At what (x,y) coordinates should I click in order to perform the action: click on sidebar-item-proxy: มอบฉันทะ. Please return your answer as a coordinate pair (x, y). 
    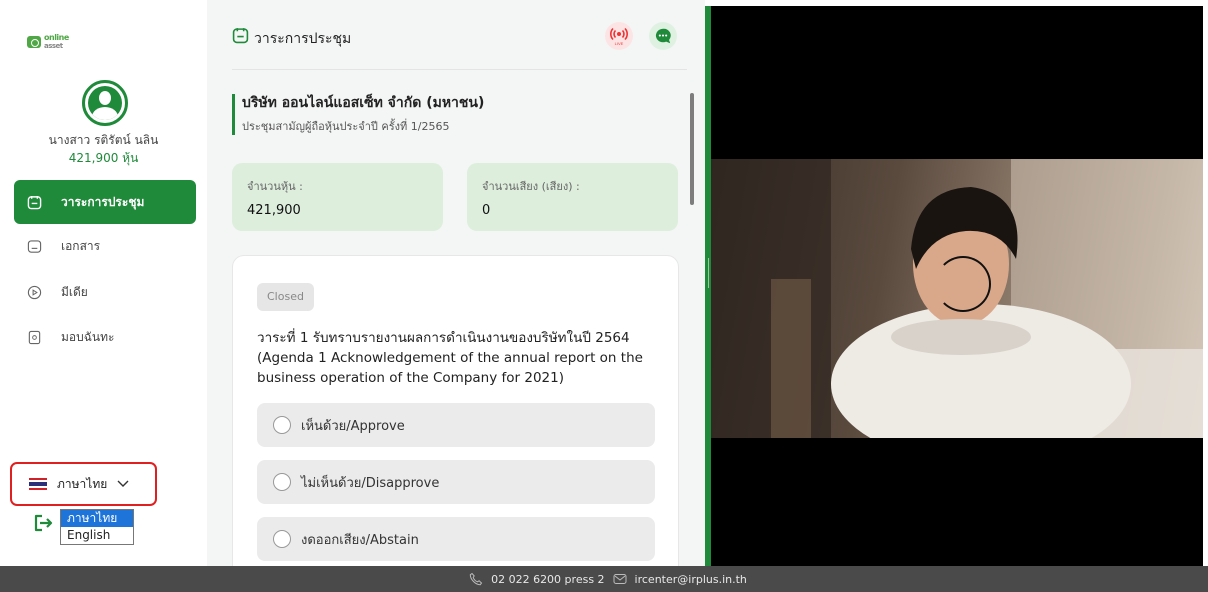
    Looking at the image, I should click on (105, 337).